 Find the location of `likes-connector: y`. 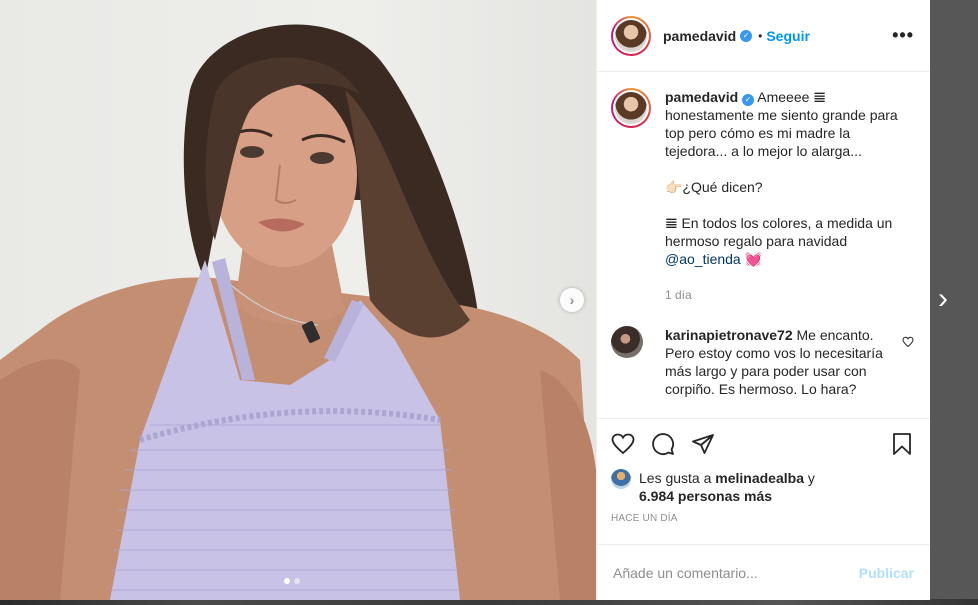

likes-connector: y is located at coordinates (811, 478).